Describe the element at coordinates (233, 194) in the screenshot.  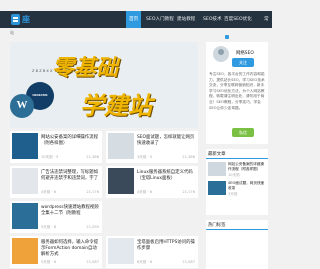
I see `recent-post-date: 3天前` at that location.